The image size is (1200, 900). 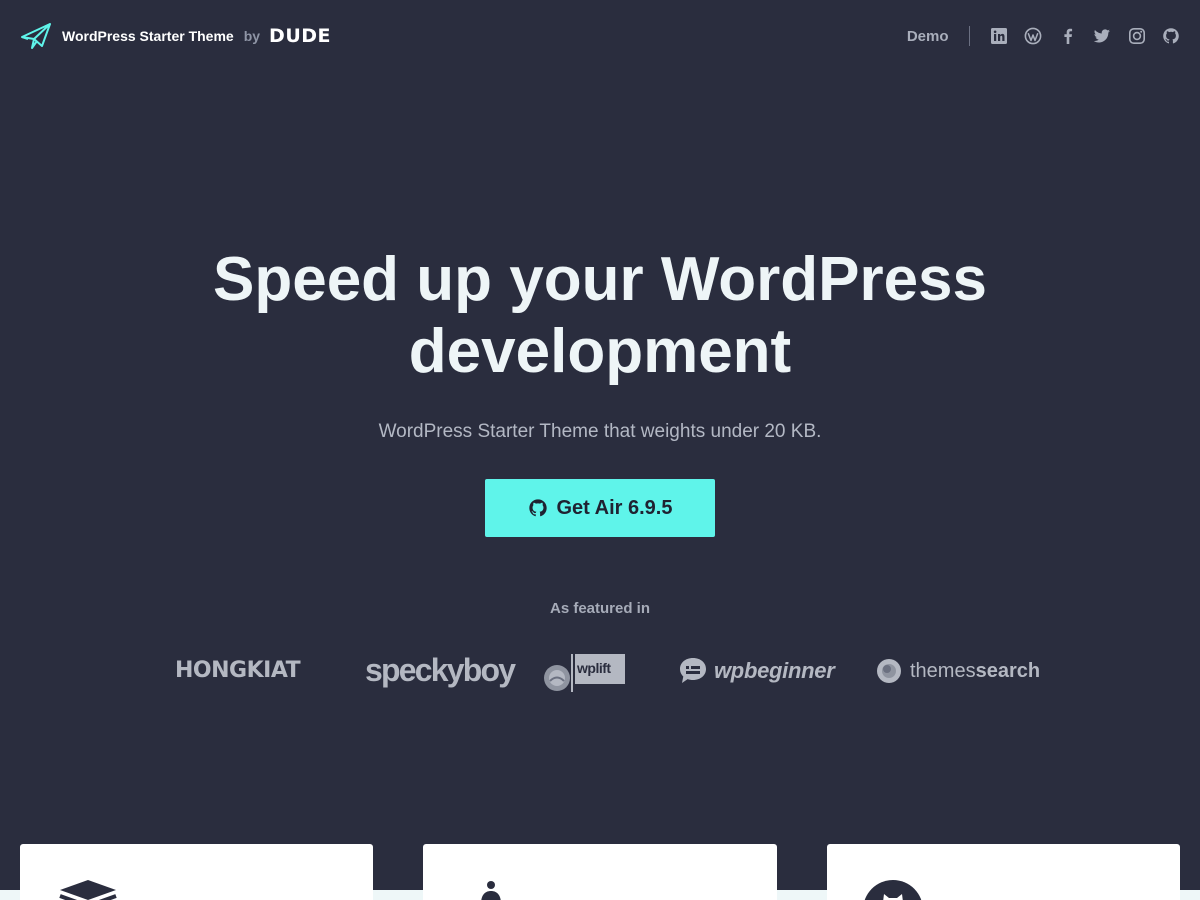 I want to click on dude-logo: DUDE, so click(x=300, y=36).